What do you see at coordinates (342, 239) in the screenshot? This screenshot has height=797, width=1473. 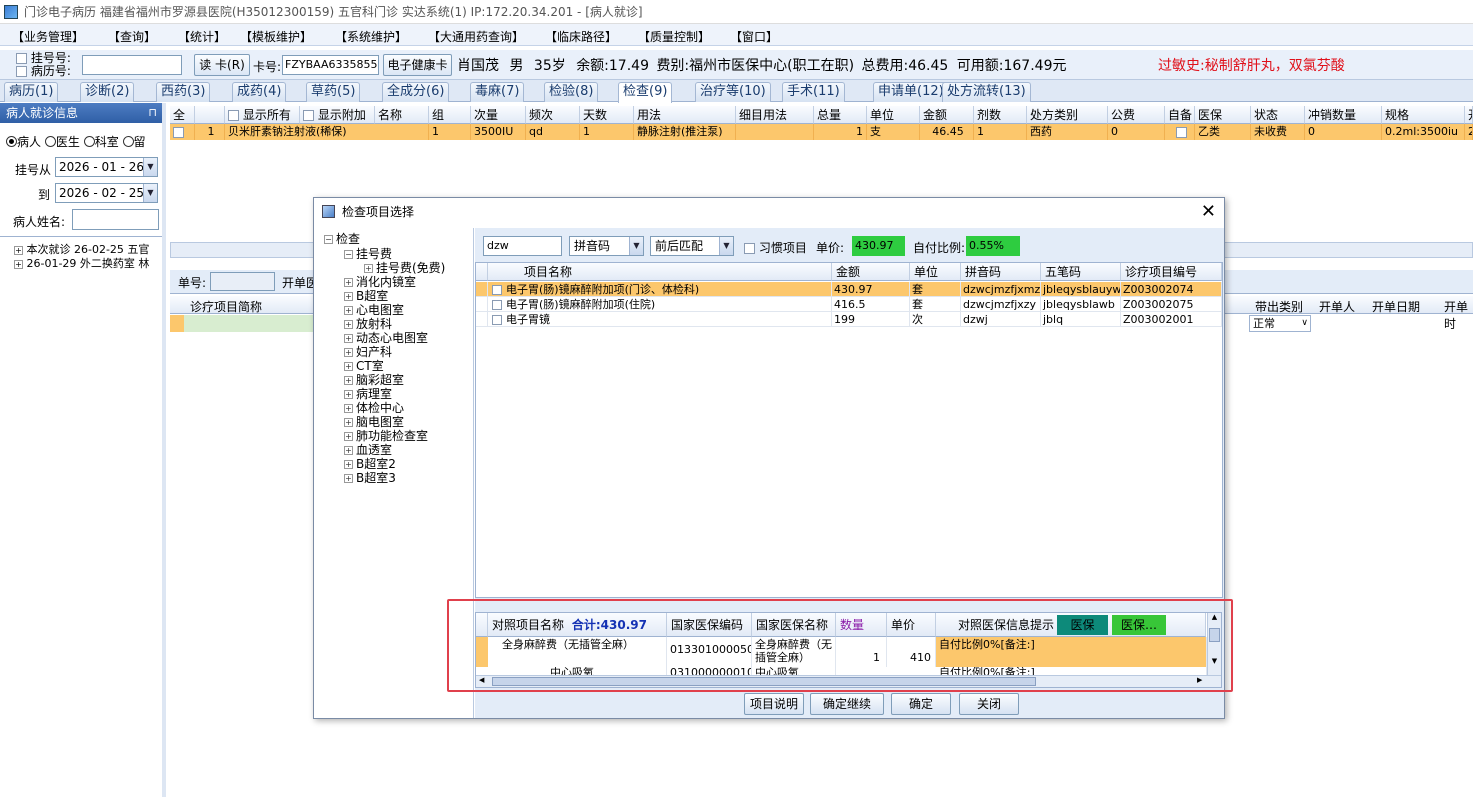 I see `tree-root: − 检查` at bounding box center [342, 239].